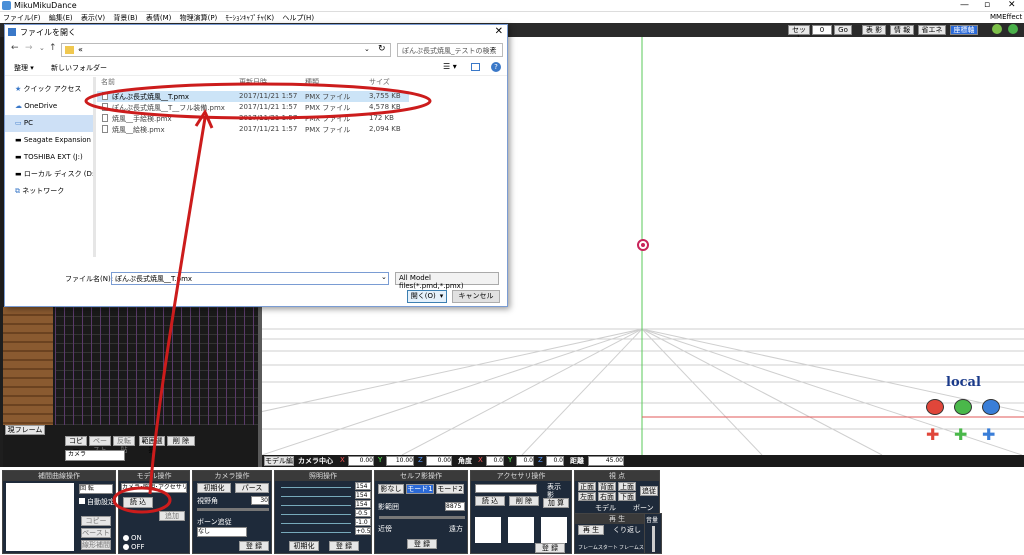 Image resolution: width=1024 pixels, height=555 pixels. What do you see at coordinates (95, 455) in the screenshot?
I see `camera-select: カメラ` at bounding box center [95, 455].